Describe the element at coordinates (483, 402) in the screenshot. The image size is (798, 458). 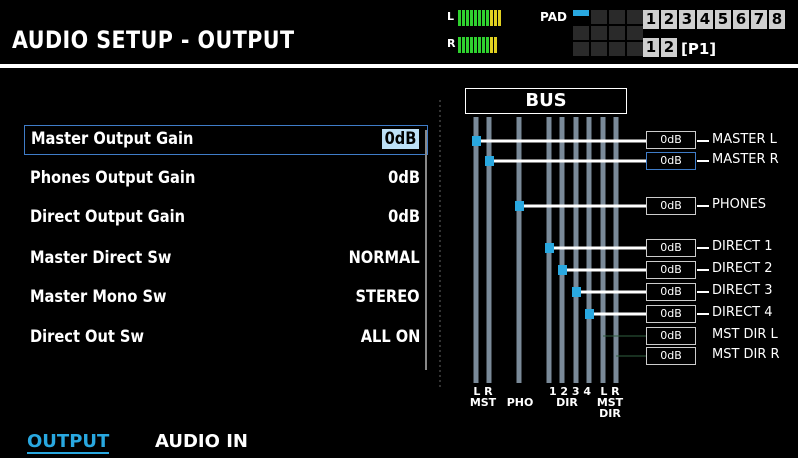
I see `column-label-mst: MST` at that location.